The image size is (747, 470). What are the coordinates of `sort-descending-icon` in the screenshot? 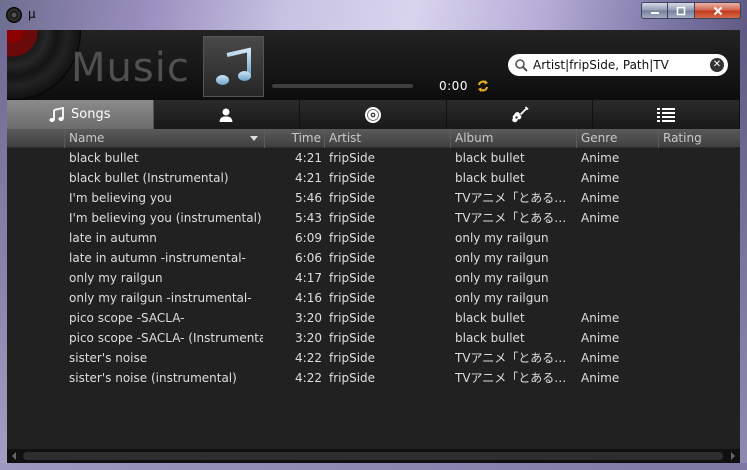 It's located at (254, 138).